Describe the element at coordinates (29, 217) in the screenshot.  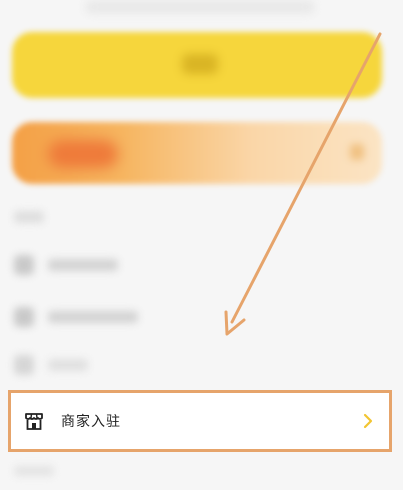
I see `blurred-section-label` at that location.